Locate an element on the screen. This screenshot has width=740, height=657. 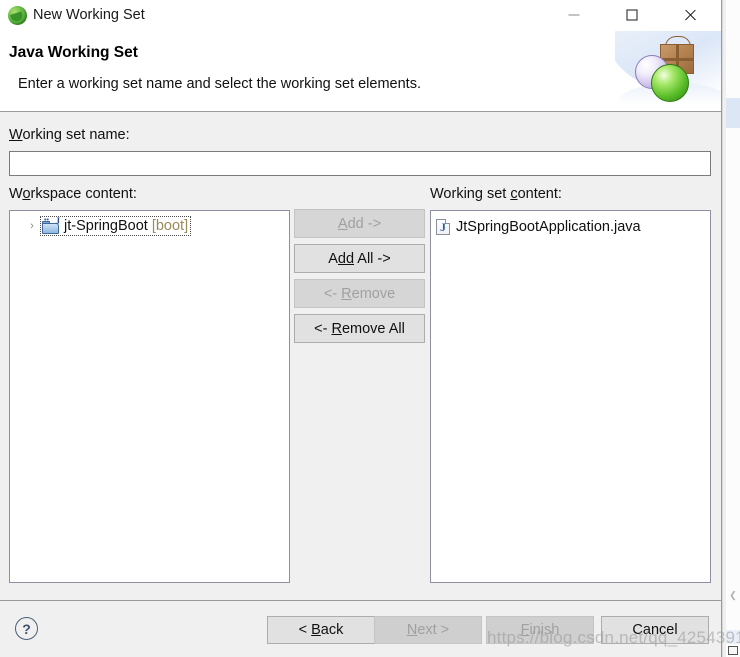
add-all-button-mnemonic: dd is located at coordinates (346, 258).